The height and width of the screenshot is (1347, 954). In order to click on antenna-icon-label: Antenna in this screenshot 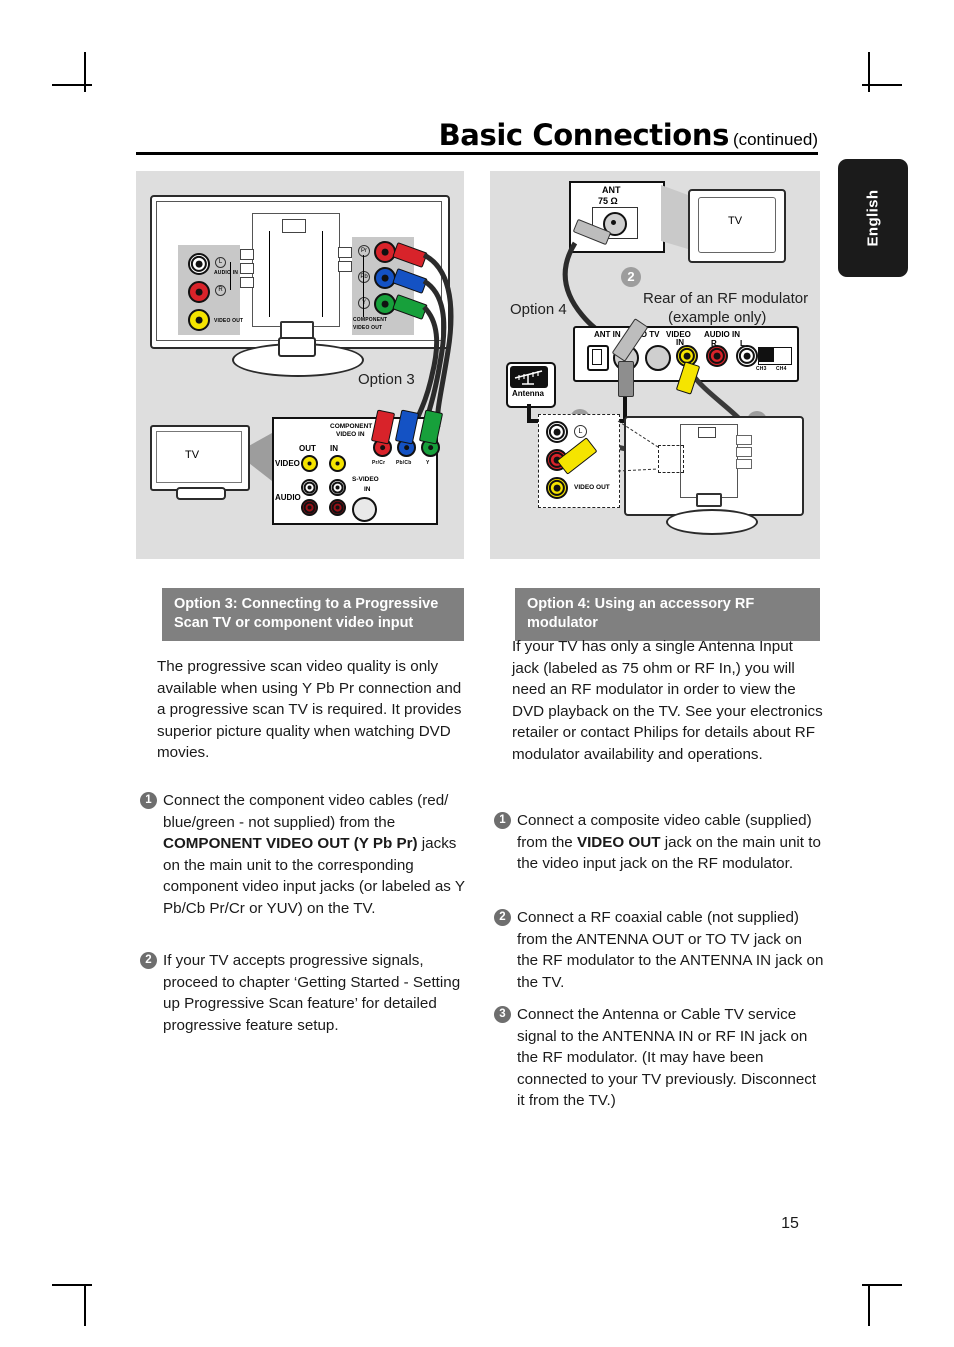, I will do `click(528, 393)`.